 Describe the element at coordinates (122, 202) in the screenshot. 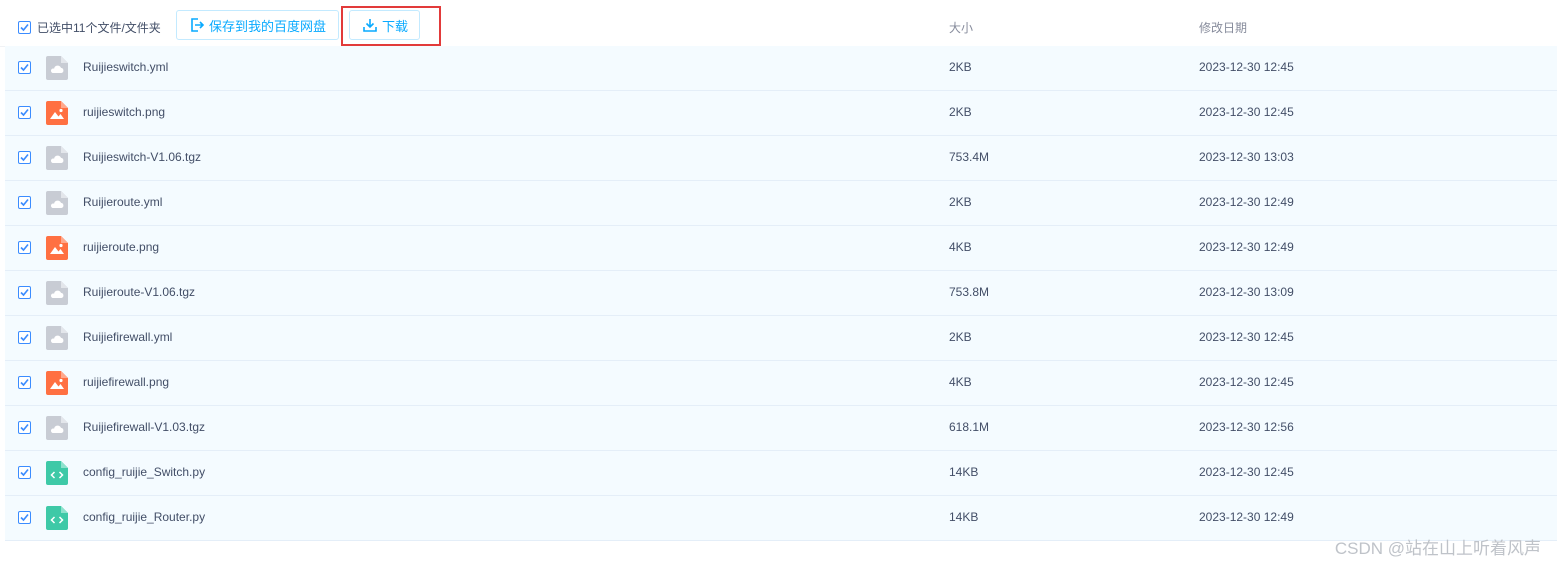

I see `file-name: Ruijieroute.yml` at that location.